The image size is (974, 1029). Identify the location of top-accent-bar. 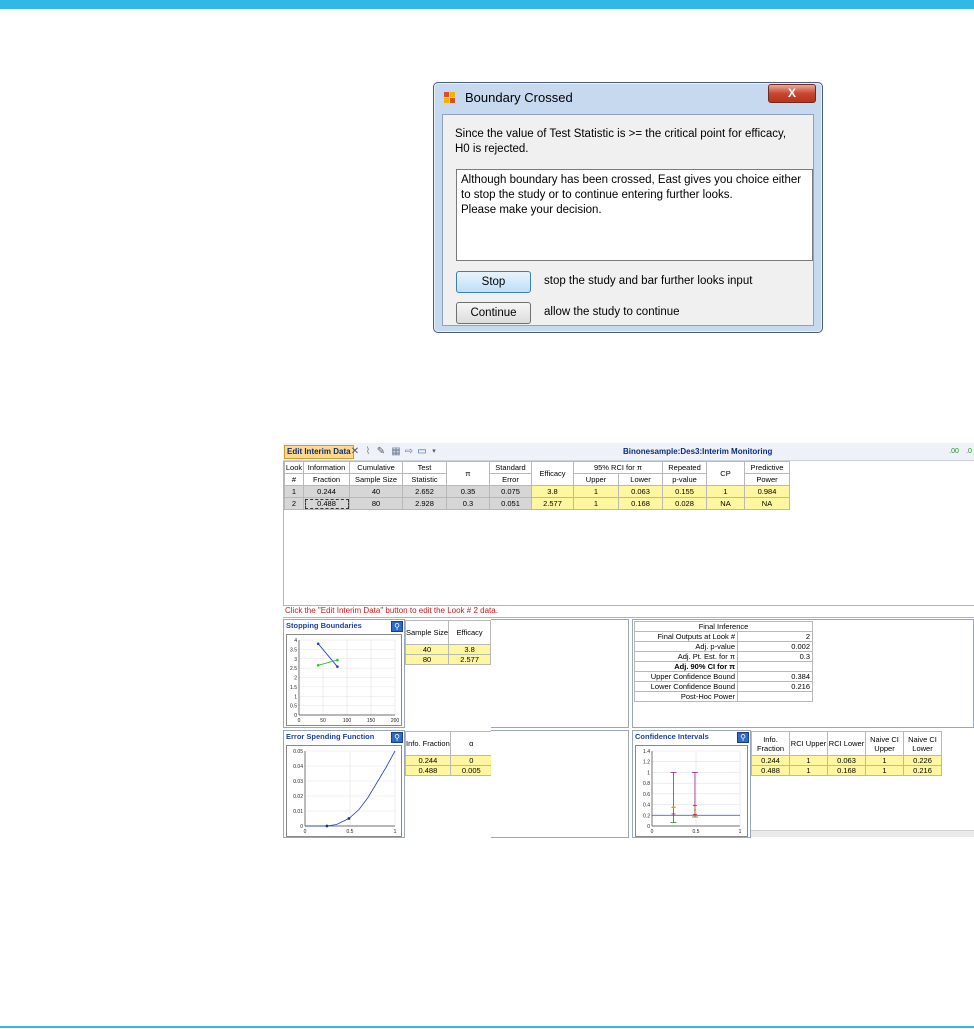
(487, 4).